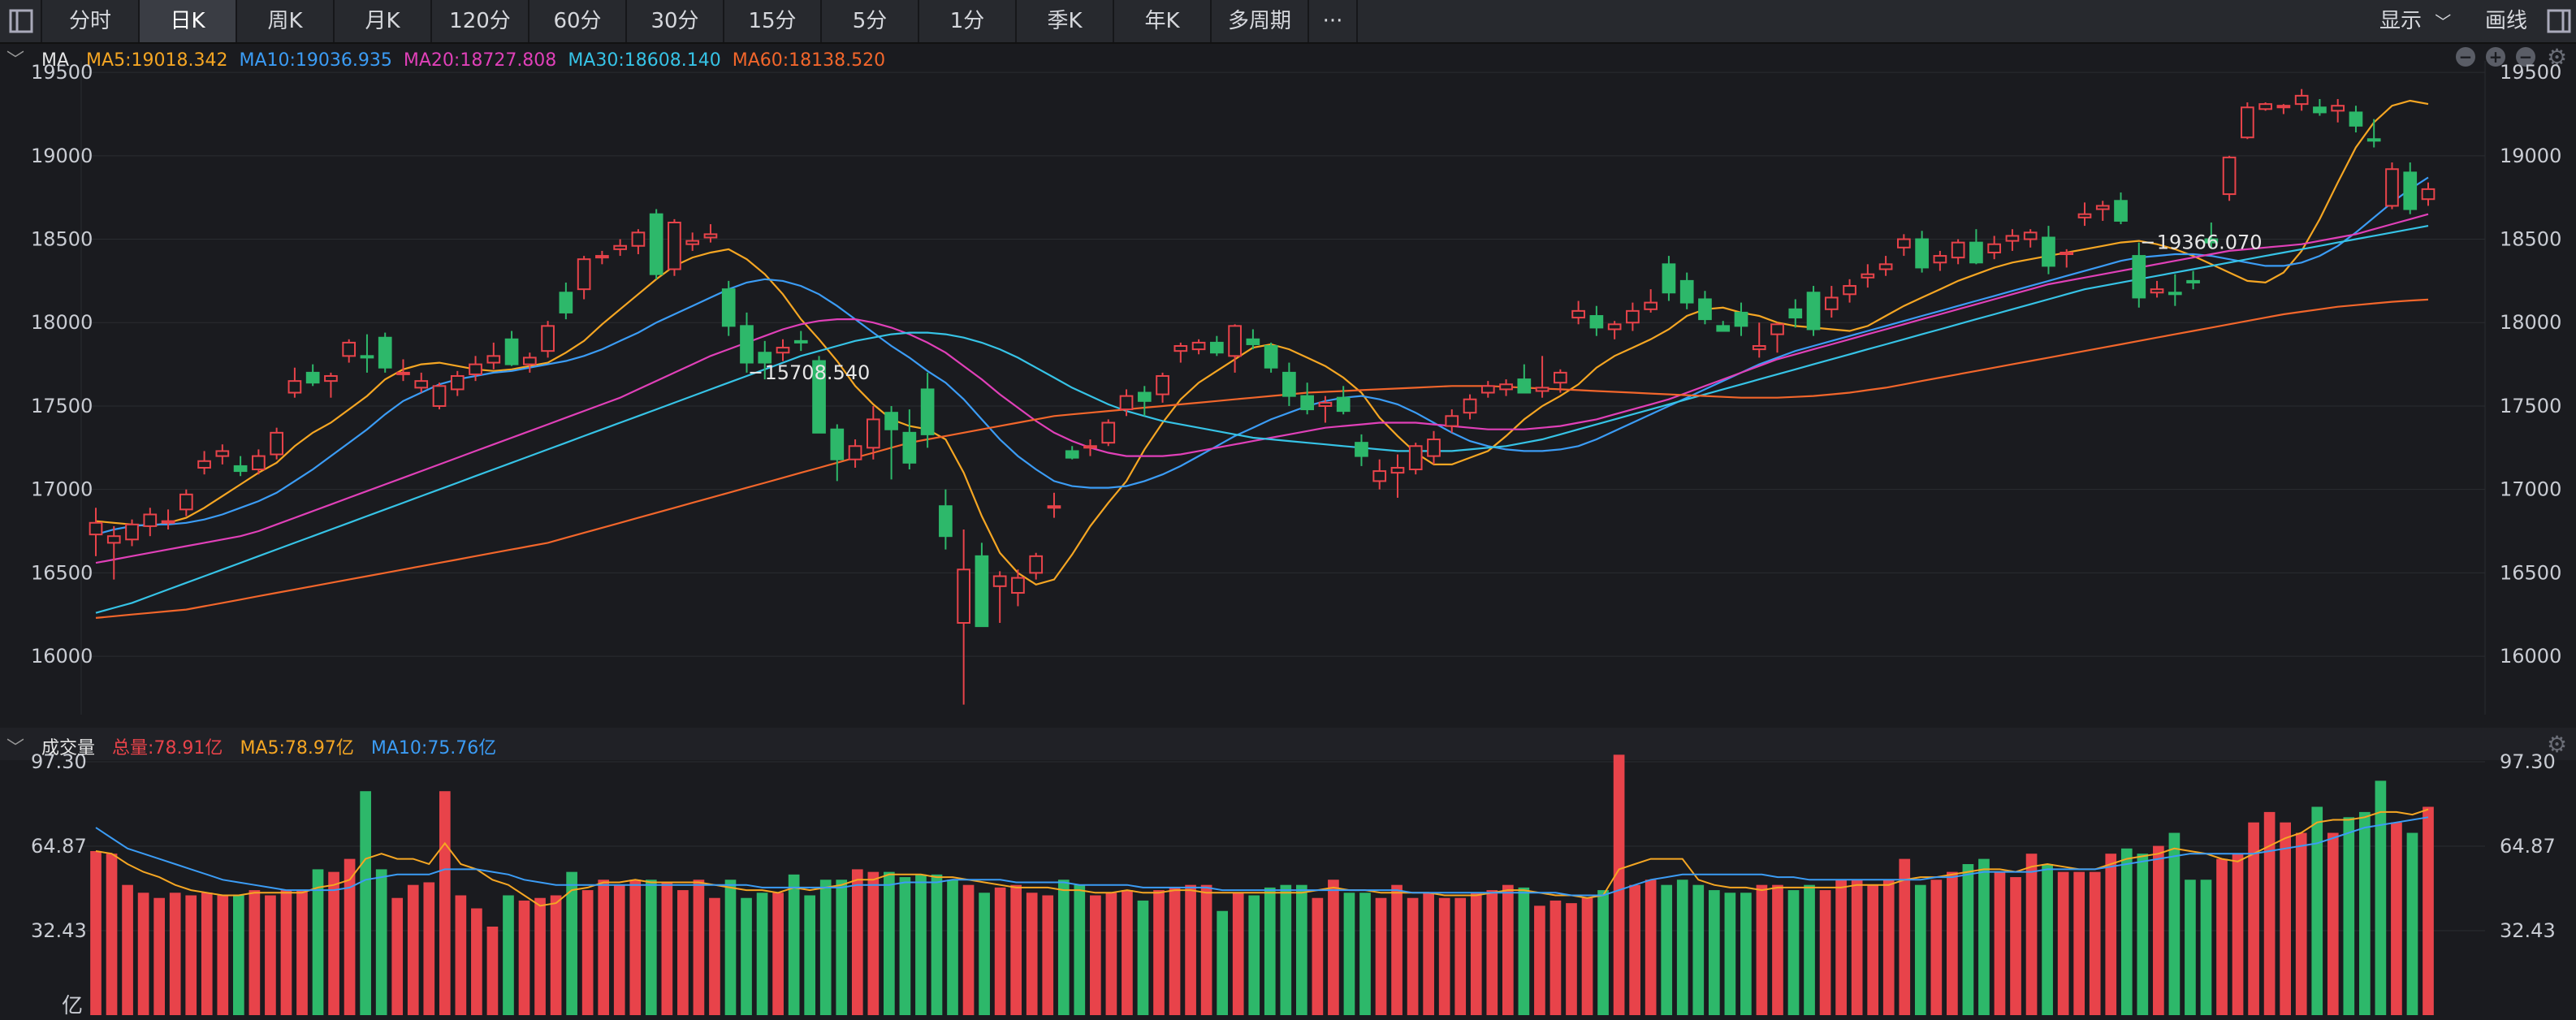 This screenshot has height=1020, width=2576. Describe the element at coordinates (2530, 489) in the screenshot. I see `y-tick-right: 17000` at that location.